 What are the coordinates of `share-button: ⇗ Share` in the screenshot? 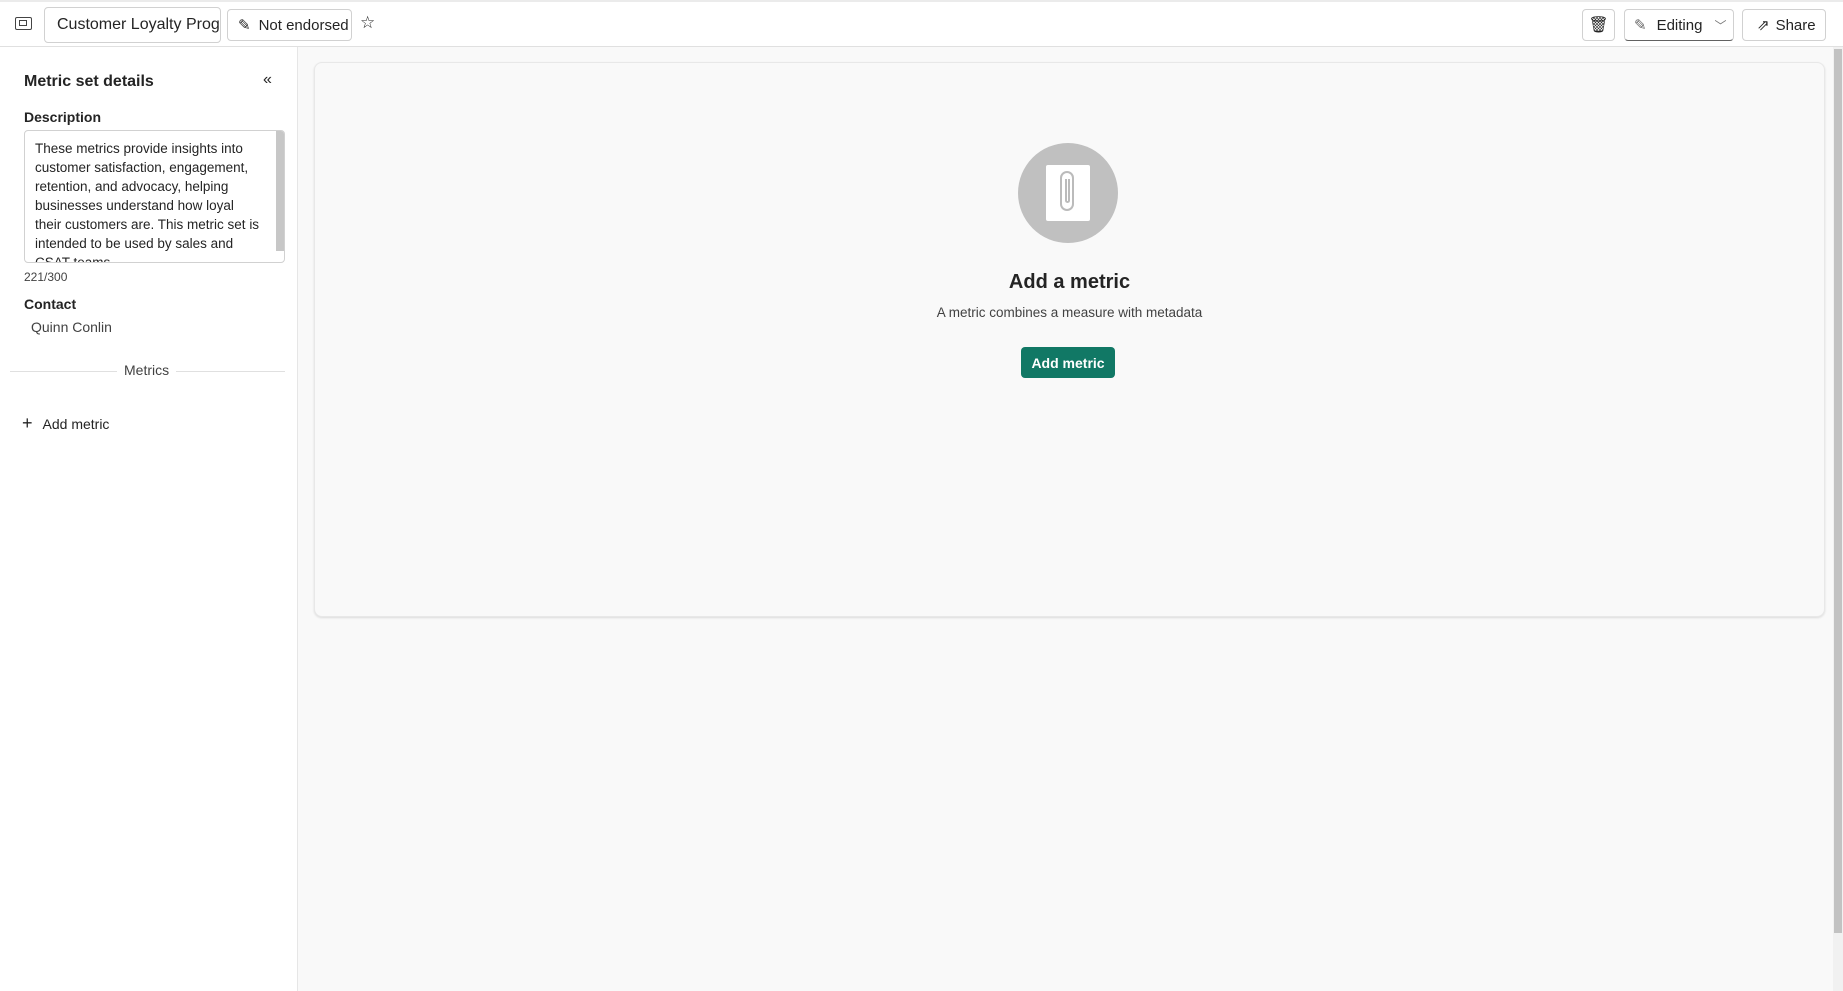 It's located at (1784, 25).